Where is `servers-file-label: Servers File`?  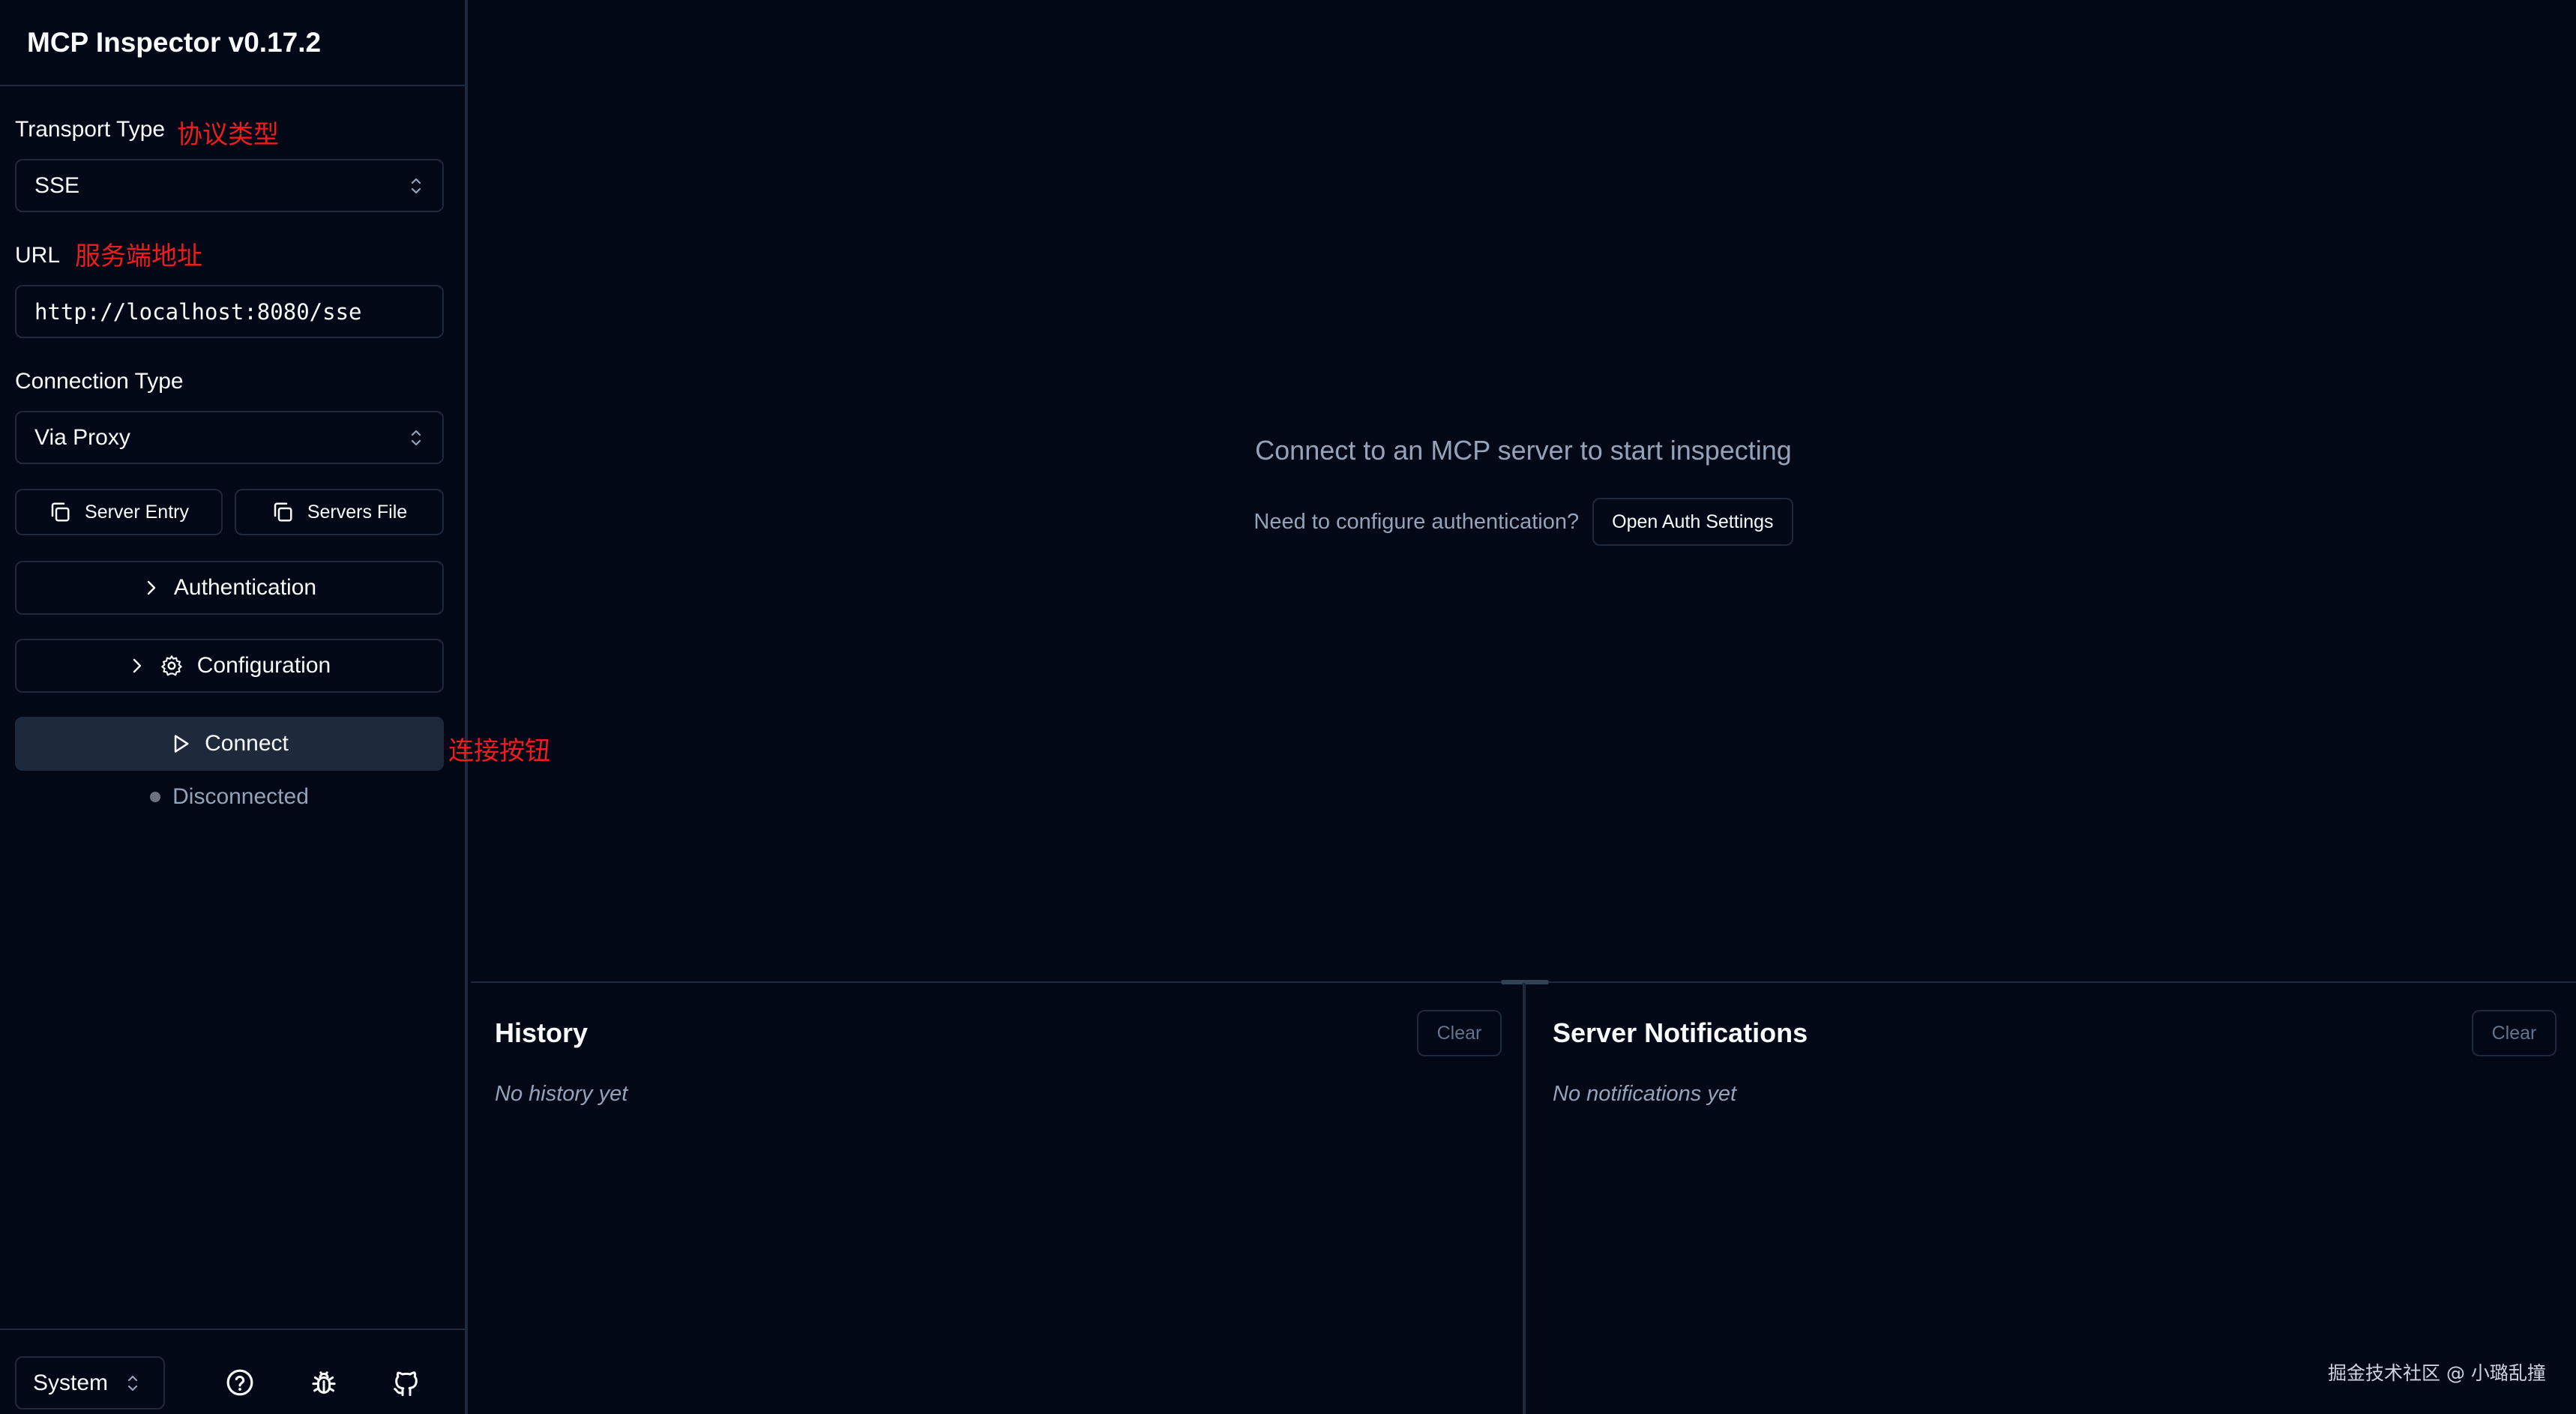 servers-file-label: Servers File is located at coordinates (357, 512).